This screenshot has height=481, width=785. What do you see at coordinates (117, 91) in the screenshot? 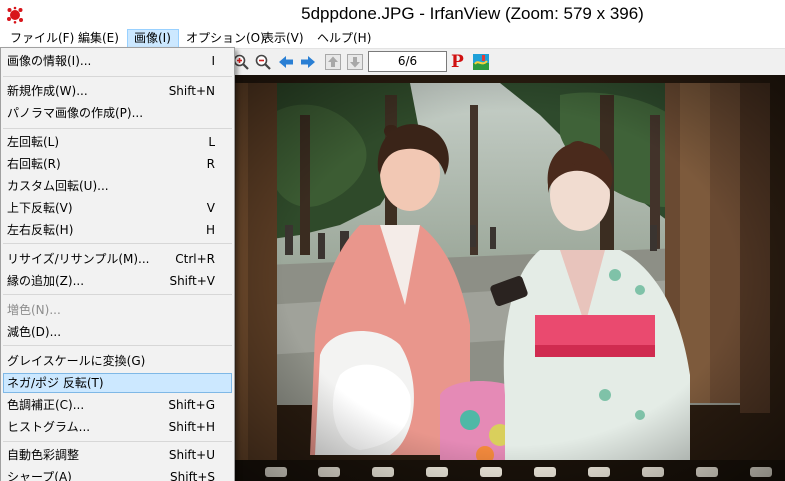
I see `menu-item-new: 新規作成(W)... Shift+N` at bounding box center [117, 91].